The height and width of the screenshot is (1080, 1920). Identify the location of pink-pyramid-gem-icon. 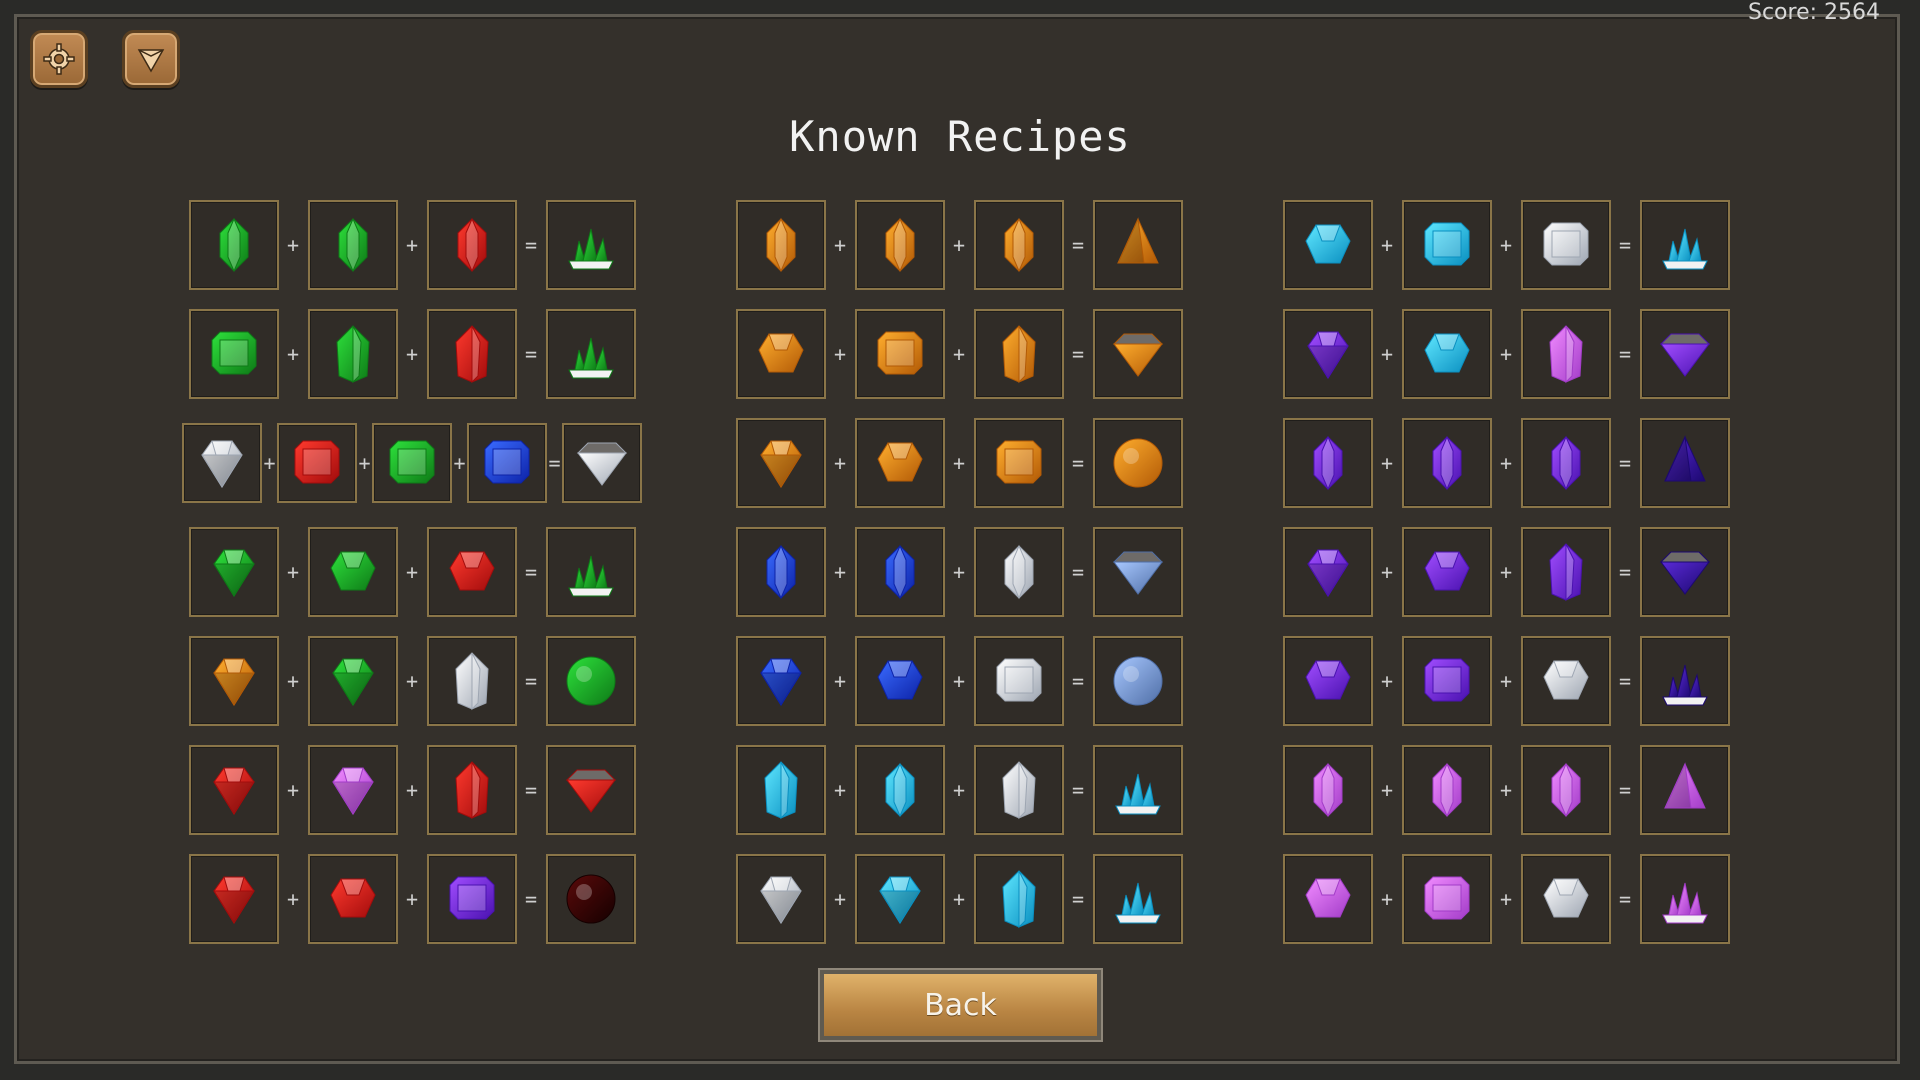
(1684, 785).